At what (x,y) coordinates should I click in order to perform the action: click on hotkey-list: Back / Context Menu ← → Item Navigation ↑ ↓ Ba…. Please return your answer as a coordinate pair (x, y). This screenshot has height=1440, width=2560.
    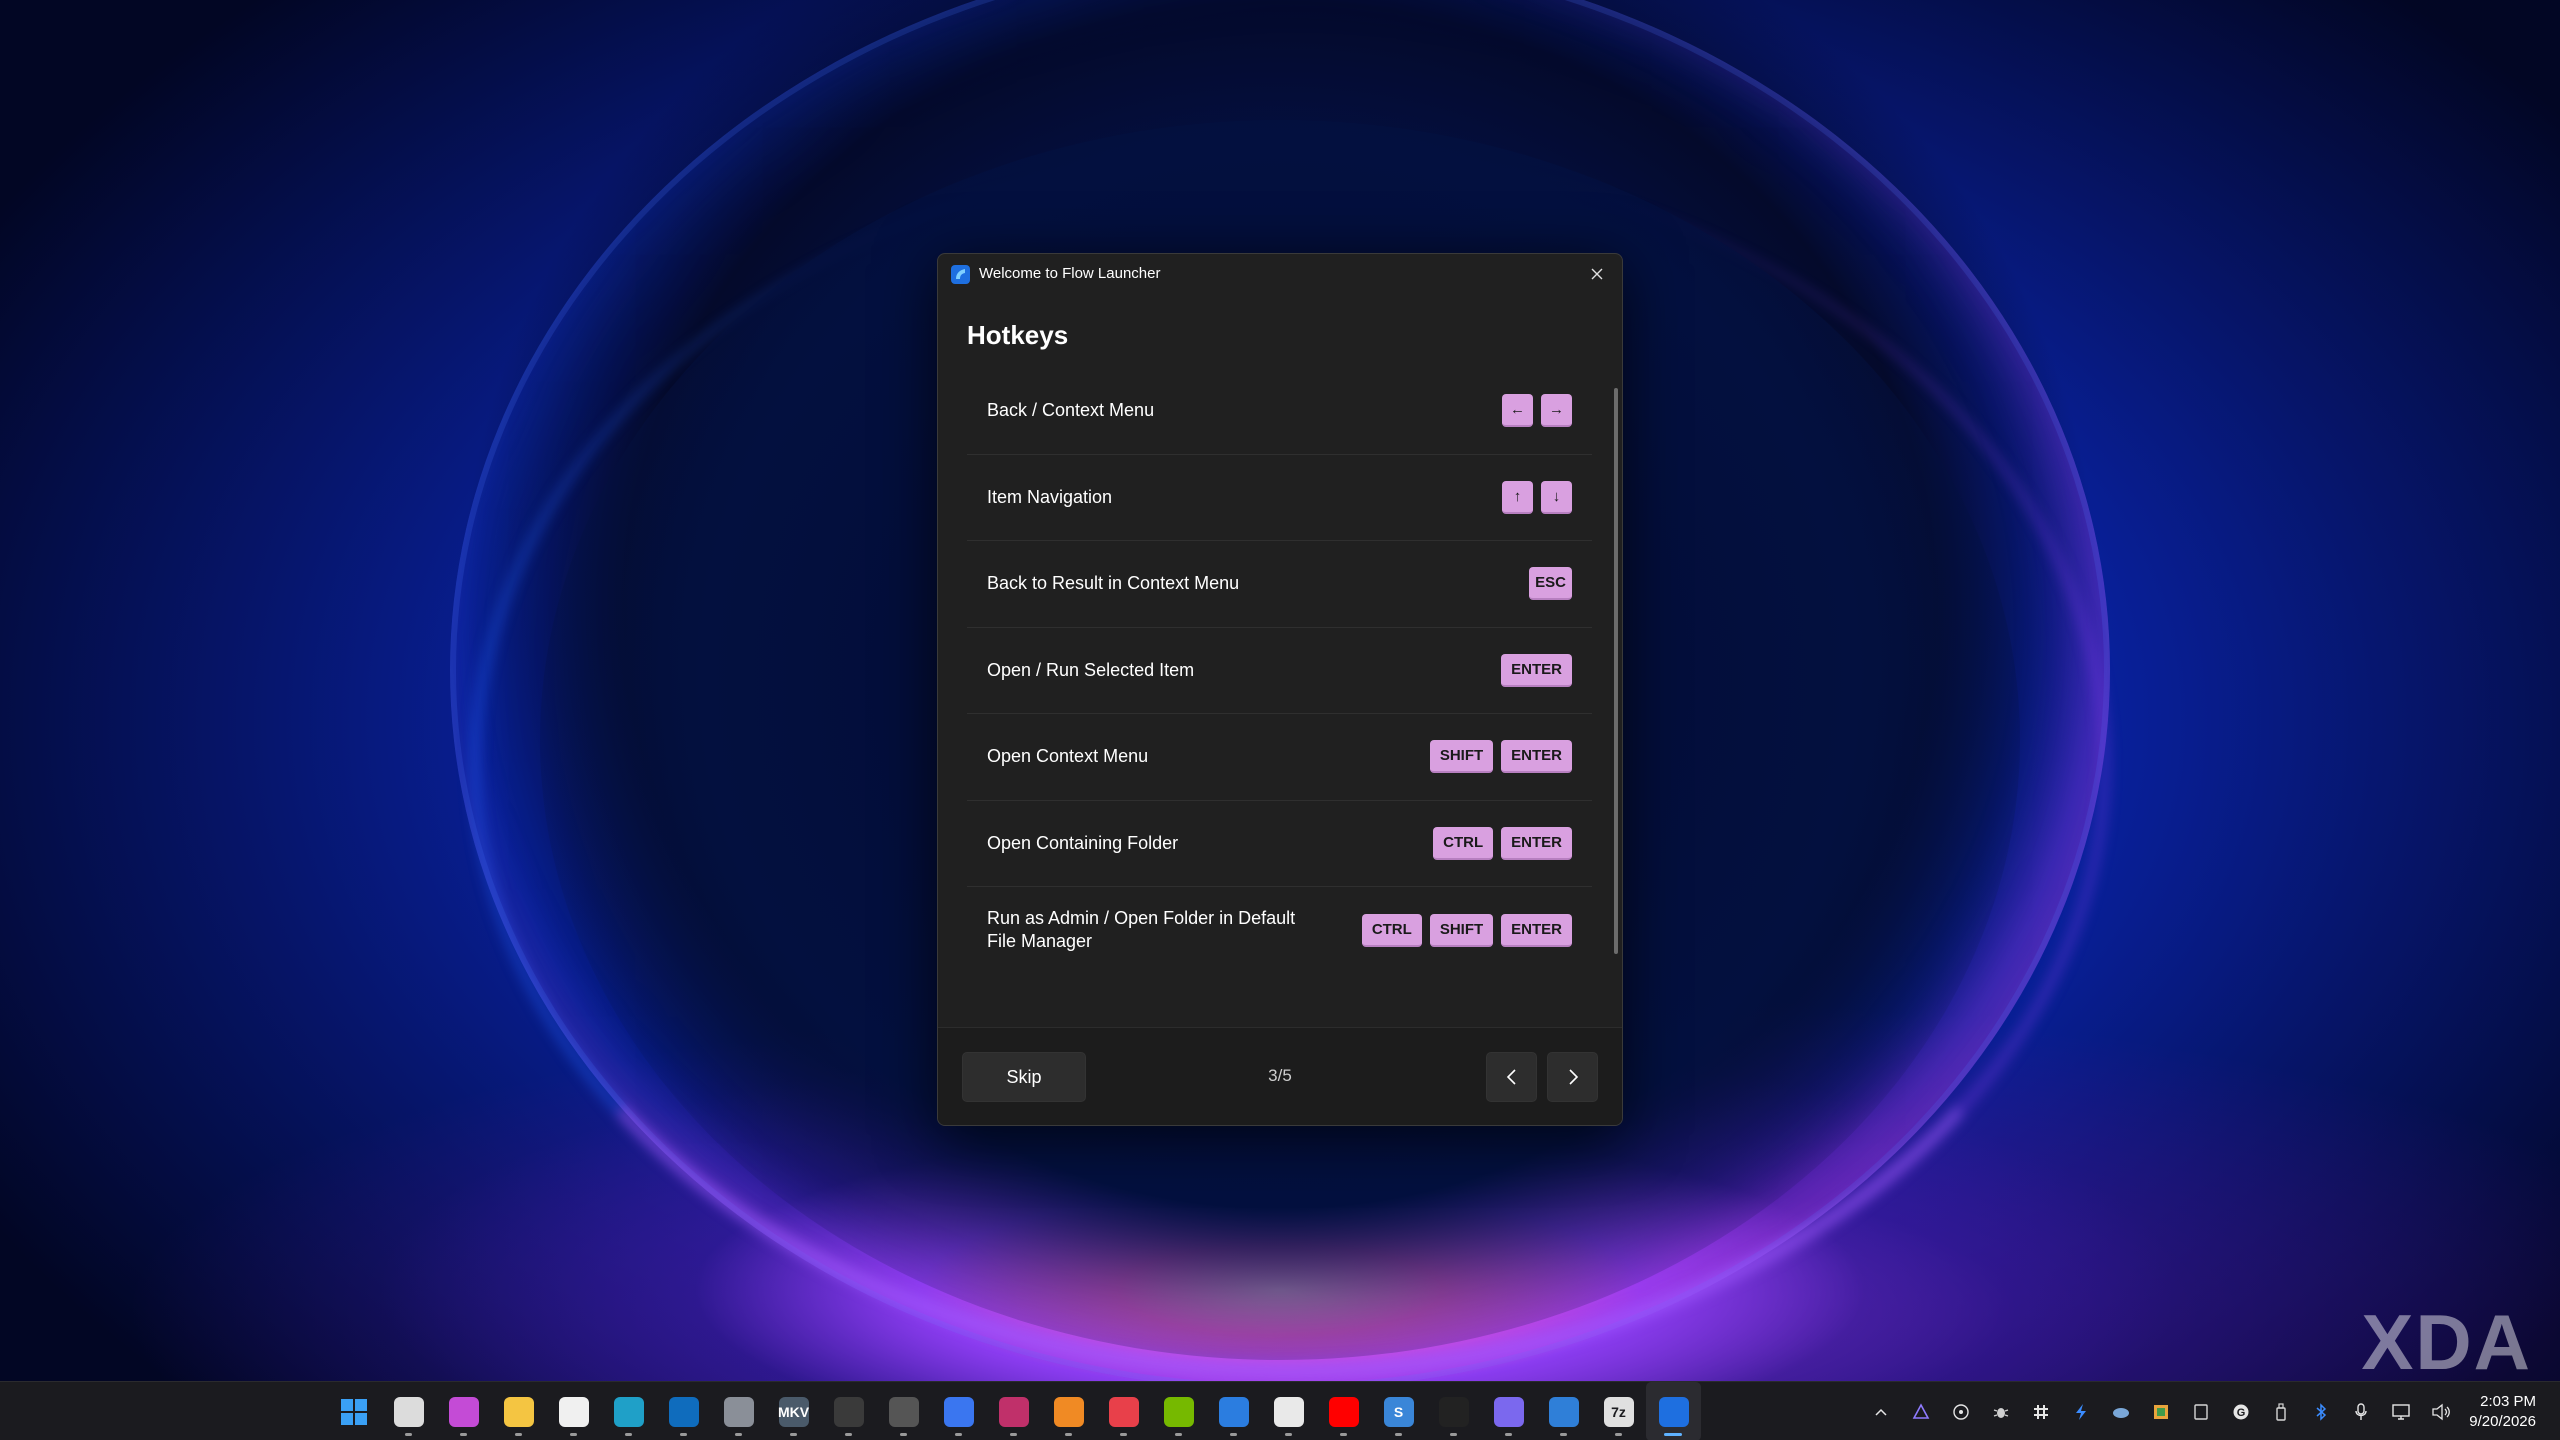
    Looking at the image, I should click on (1279, 671).